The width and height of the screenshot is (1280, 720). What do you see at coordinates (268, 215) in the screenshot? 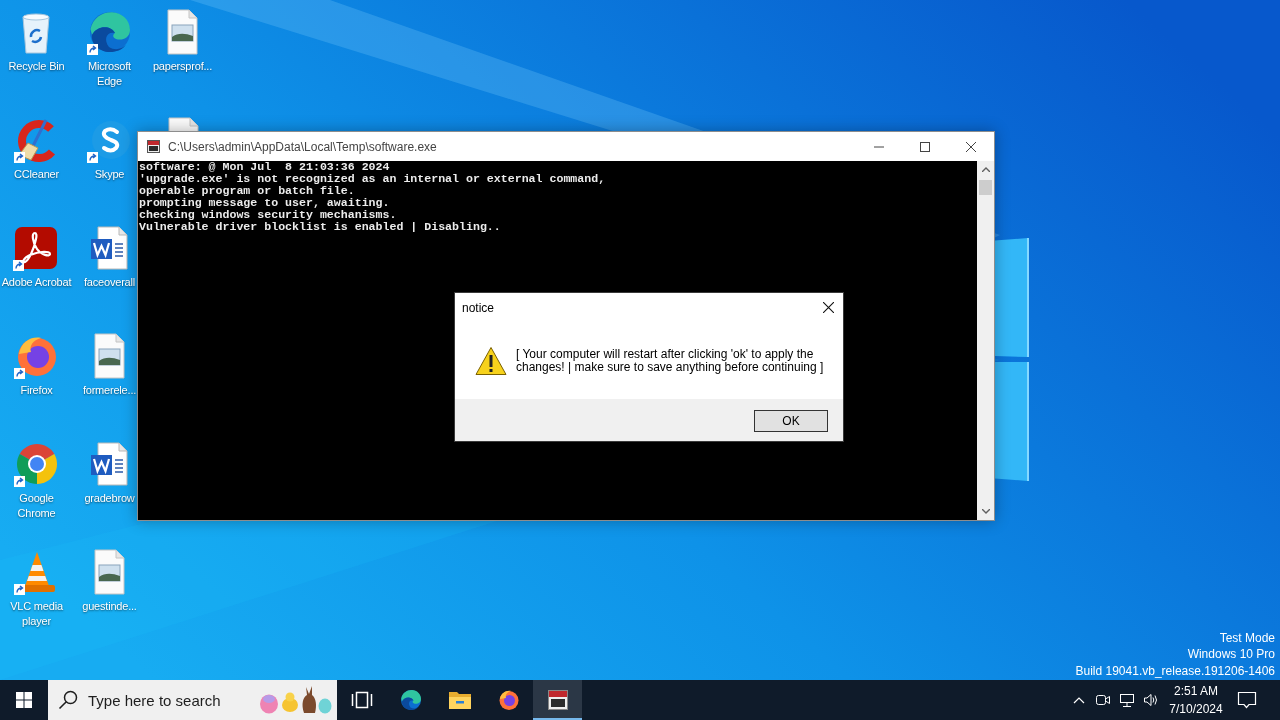
I see `console-line: checking windows security mechanisms.` at bounding box center [268, 215].